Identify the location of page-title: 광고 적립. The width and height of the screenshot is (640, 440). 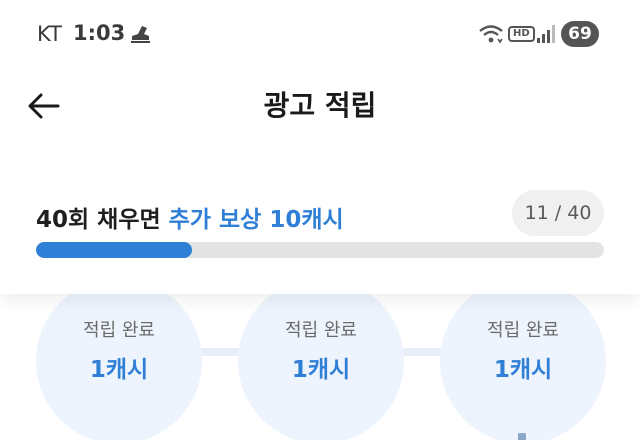
(320, 105).